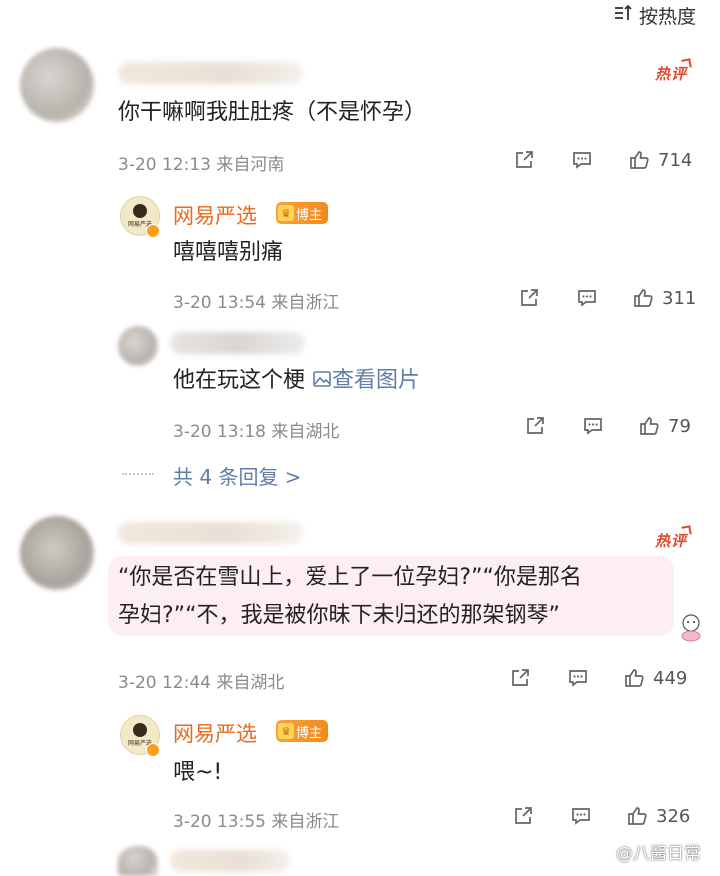 This screenshot has width=720, height=876. Describe the element at coordinates (256, 303) in the screenshot. I see `reply-meta: 3-20 13:54 来自浙江` at that location.